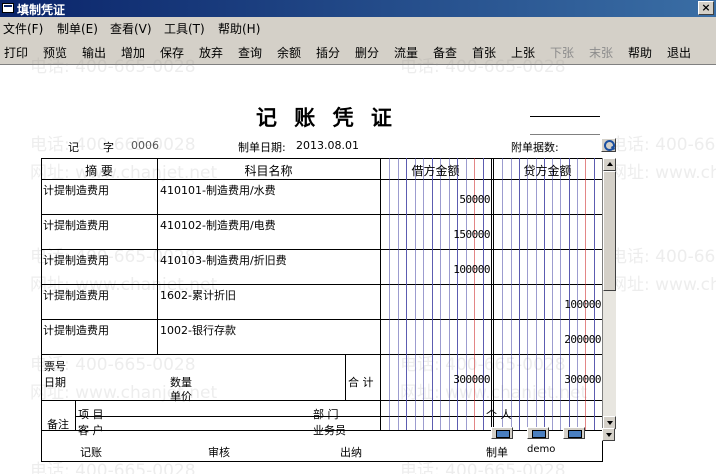 The width and height of the screenshot is (716, 474). What do you see at coordinates (706, 8) in the screenshot?
I see `close-button: ×` at bounding box center [706, 8].